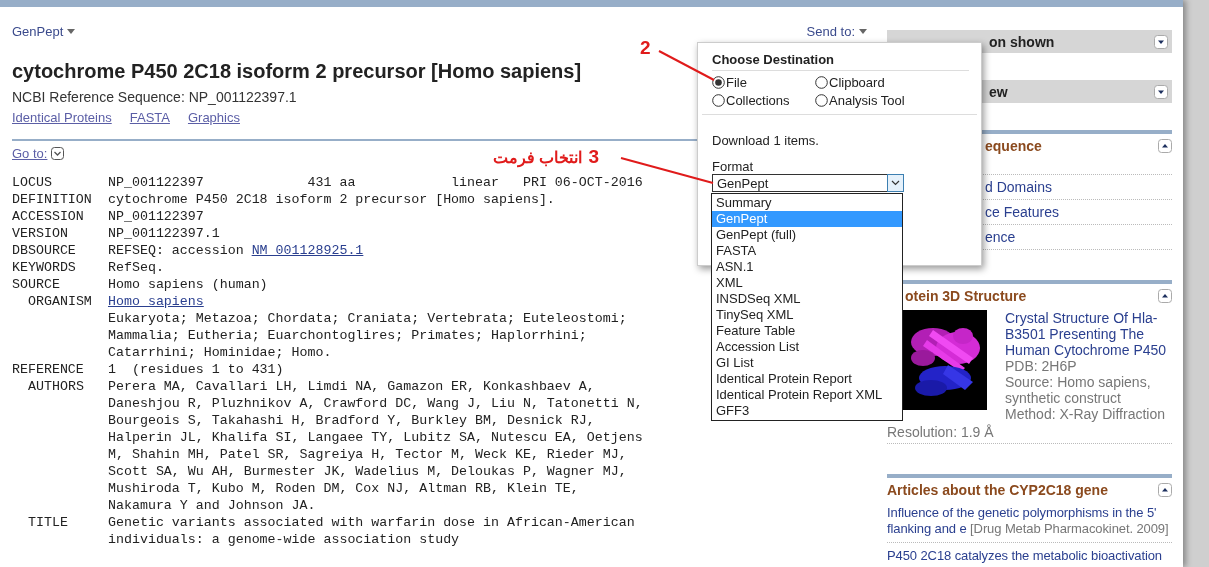 The height and width of the screenshot is (567, 1209). What do you see at coordinates (136, 267) in the screenshot?
I see `field-value: RefSeq.` at bounding box center [136, 267].